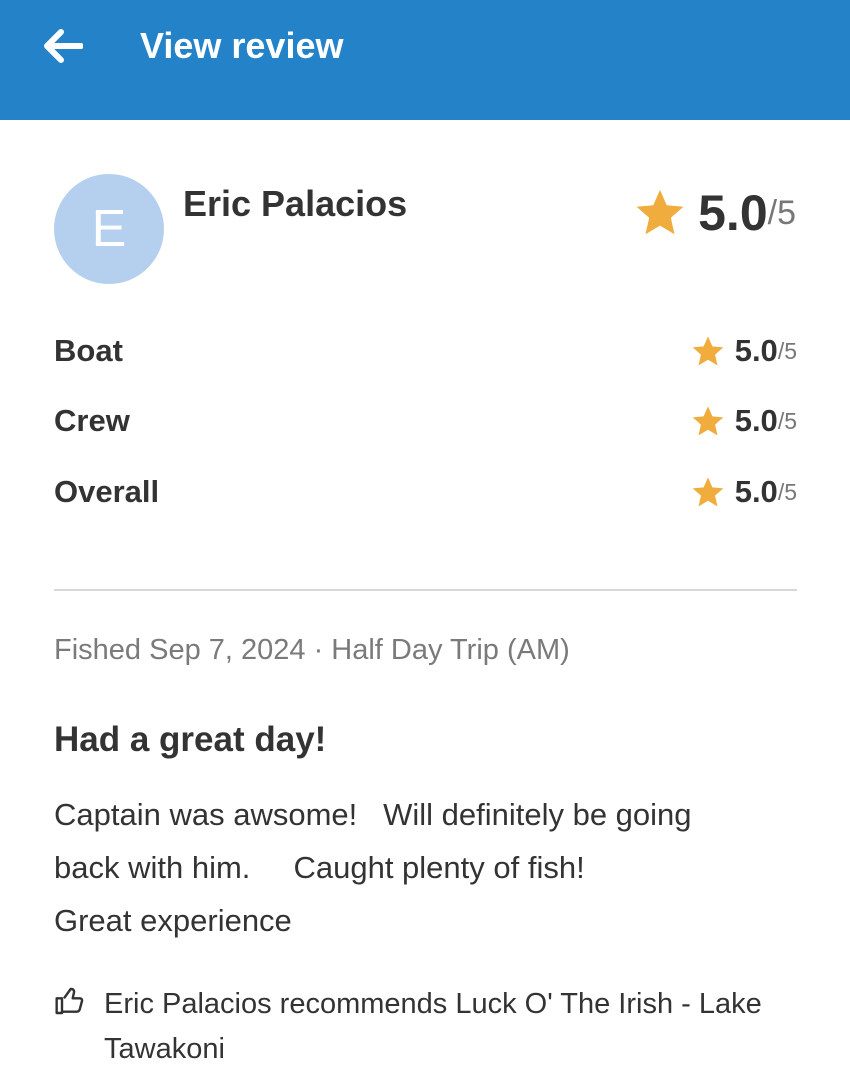 The height and width of the screenshot is (1080, 850). I want to click on overall-score: 5.0, so click(733, 213).